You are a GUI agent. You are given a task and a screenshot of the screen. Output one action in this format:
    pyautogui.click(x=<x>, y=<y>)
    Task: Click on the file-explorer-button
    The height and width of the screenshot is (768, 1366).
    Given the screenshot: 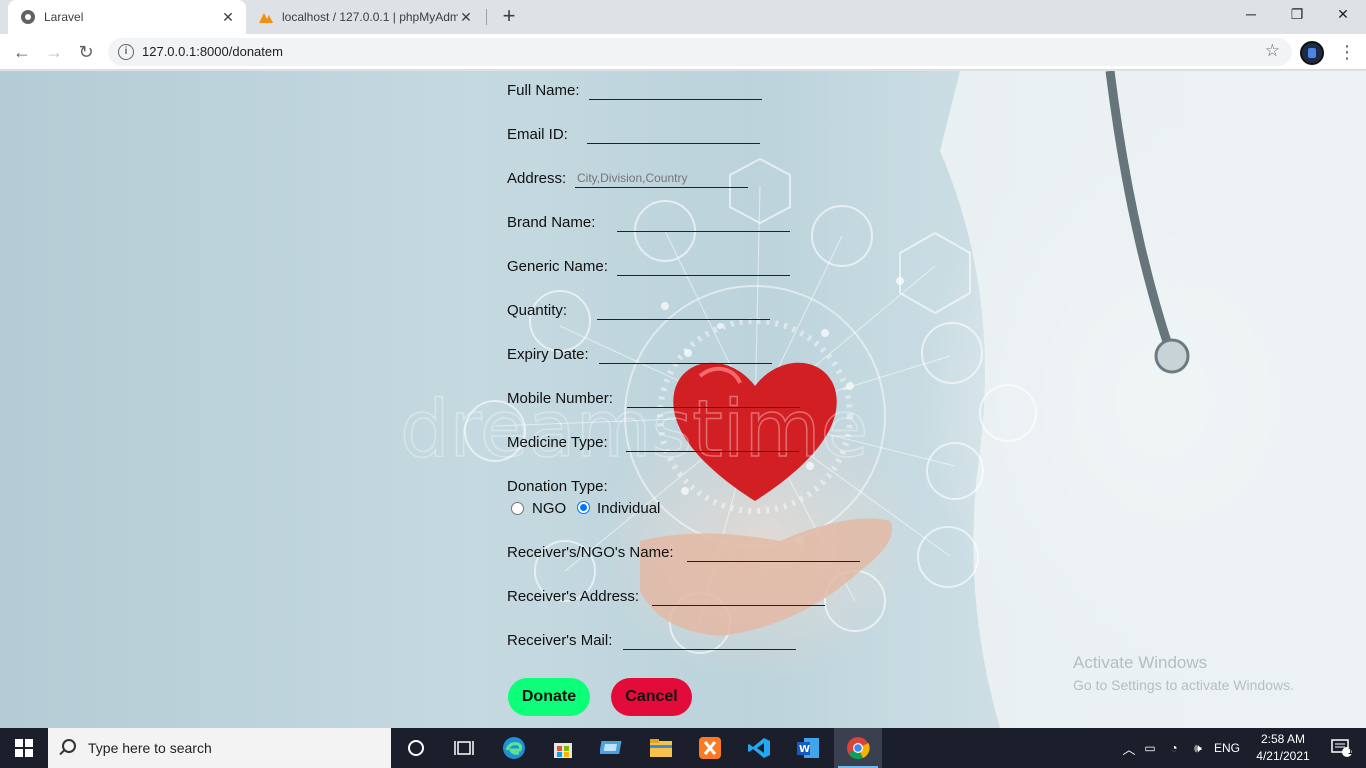 What is the action you would take?
    pyautogui.click(x=661, y=748)
    